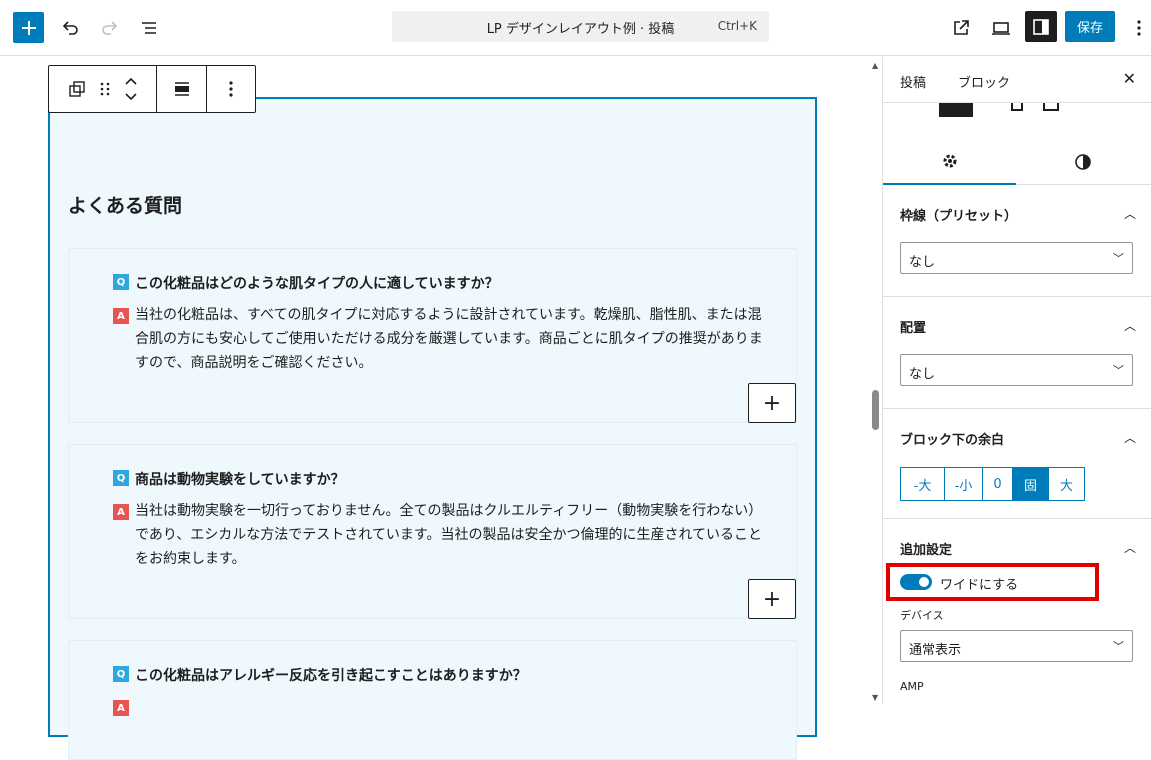  I want to click on faq-question: 商品は動物実験をしていますか？, so click(240, 479).